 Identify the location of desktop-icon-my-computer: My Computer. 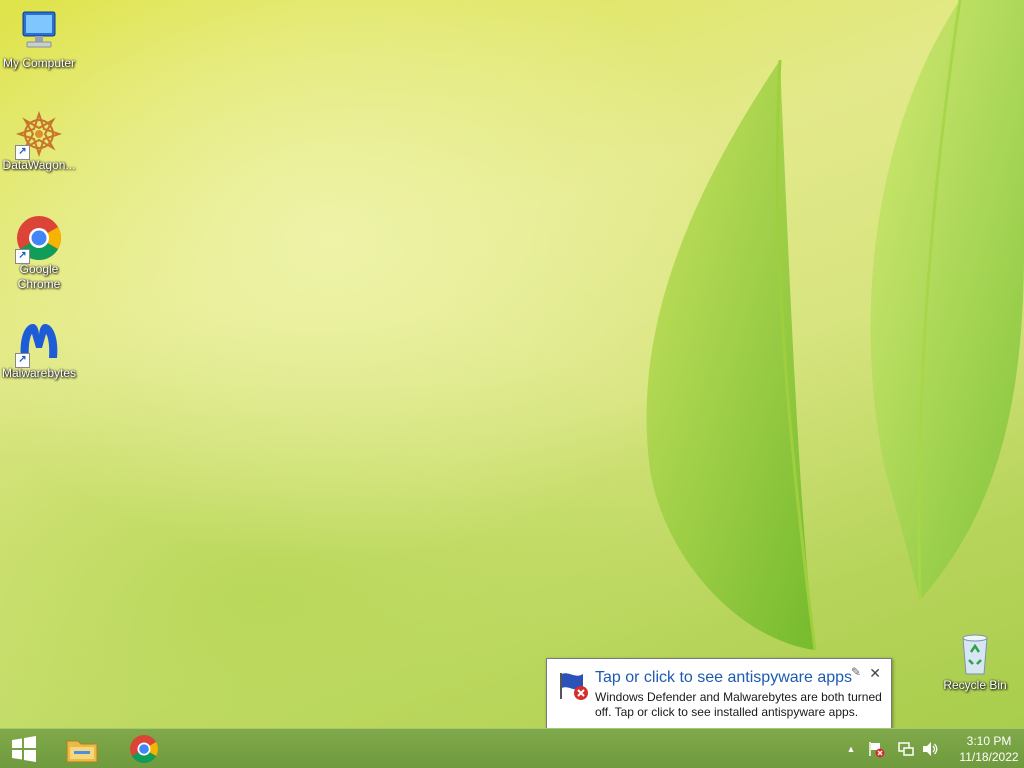
(39, 39).